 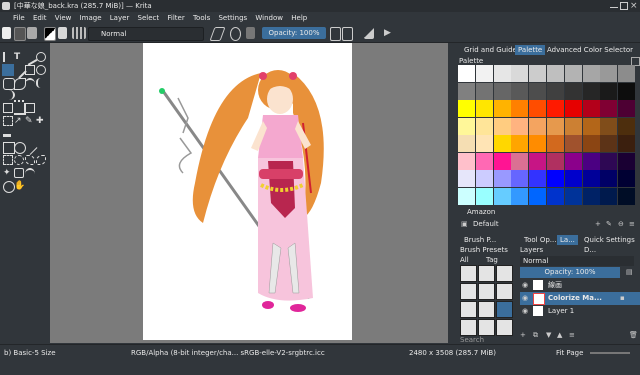 I want to click on menu-settings: Settings, so click(x=232, y=18).